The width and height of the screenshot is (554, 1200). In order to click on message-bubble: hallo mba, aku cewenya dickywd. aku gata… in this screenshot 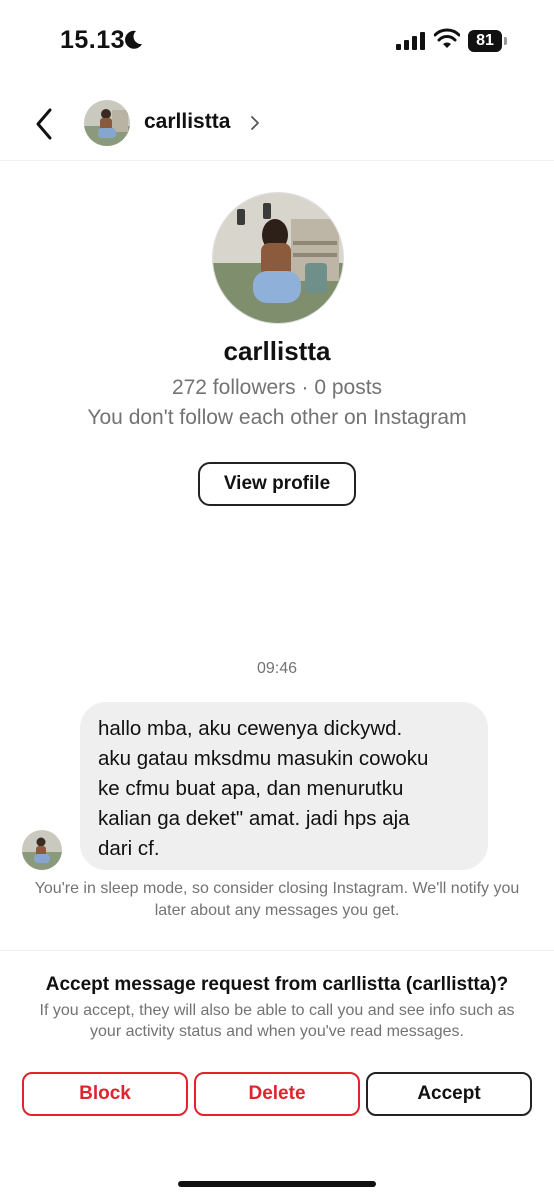, I will do `click(284, 786)`.